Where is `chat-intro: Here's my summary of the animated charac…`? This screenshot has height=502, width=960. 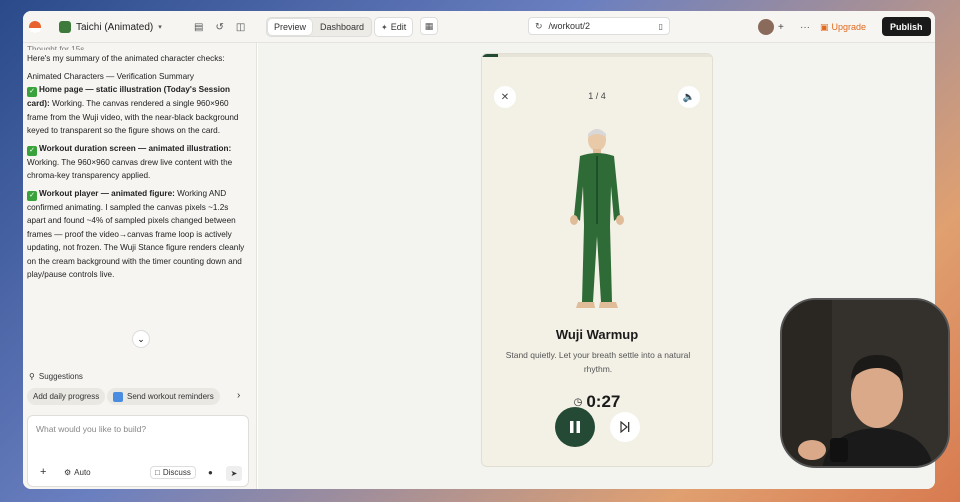 chat-intro: Here's my summary of the animated charac… is located at coordinates (126, 58).